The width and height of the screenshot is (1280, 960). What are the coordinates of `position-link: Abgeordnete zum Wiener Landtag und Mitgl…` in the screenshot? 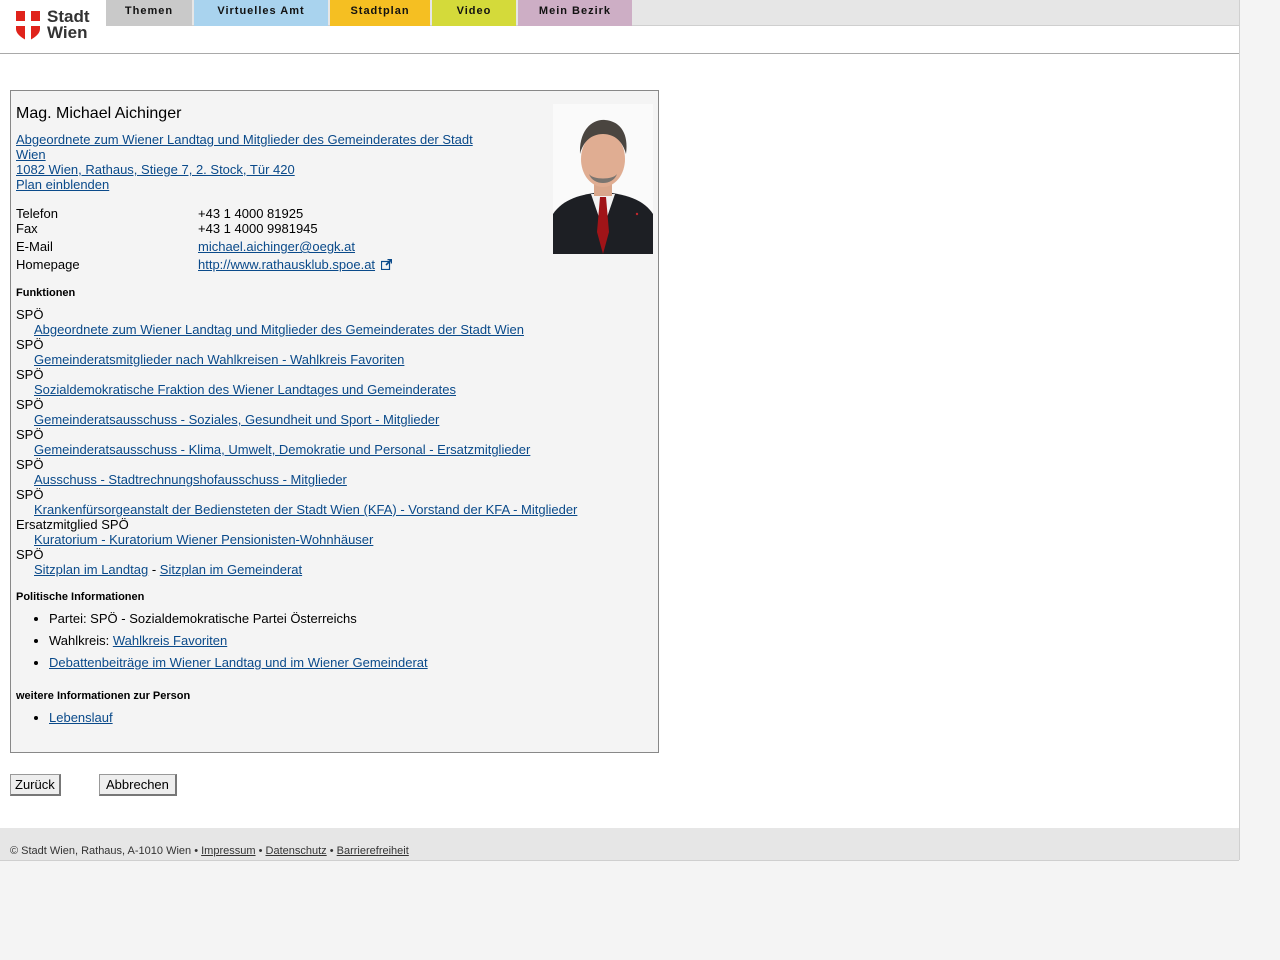 It's located at (251, 147).